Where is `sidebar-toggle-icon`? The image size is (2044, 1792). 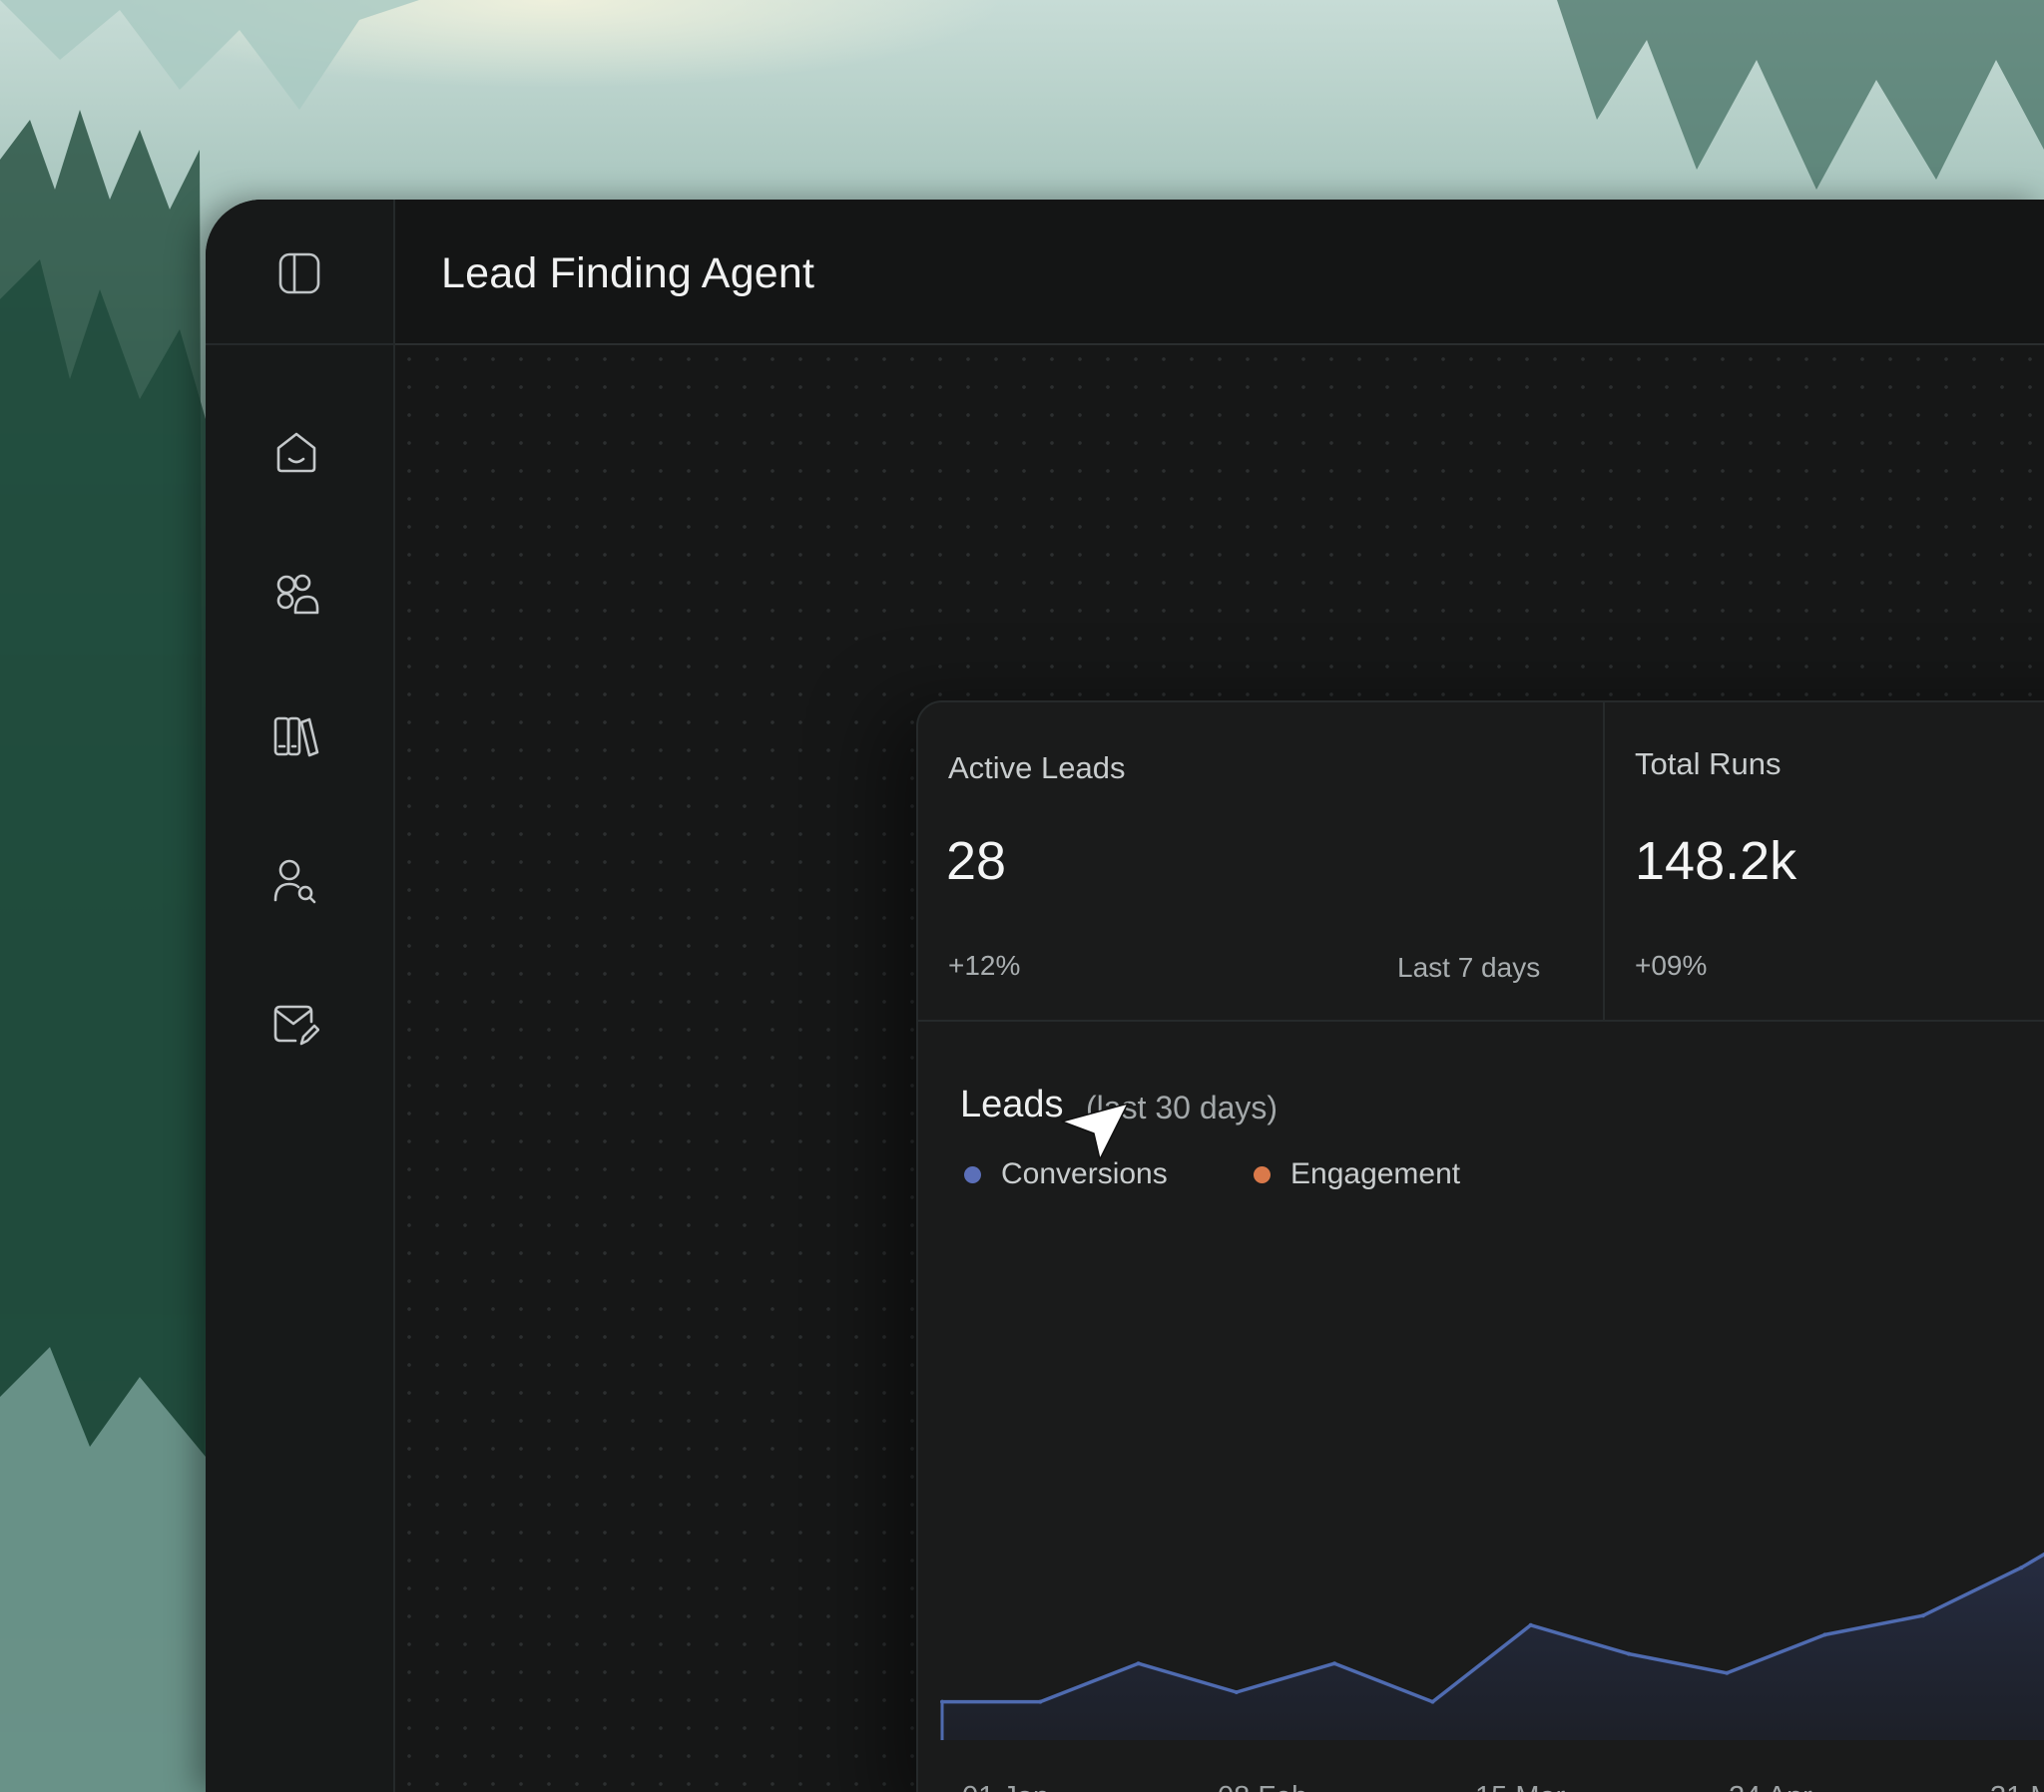
sidebar-toggle-icon is located at coordinates (299, 273).